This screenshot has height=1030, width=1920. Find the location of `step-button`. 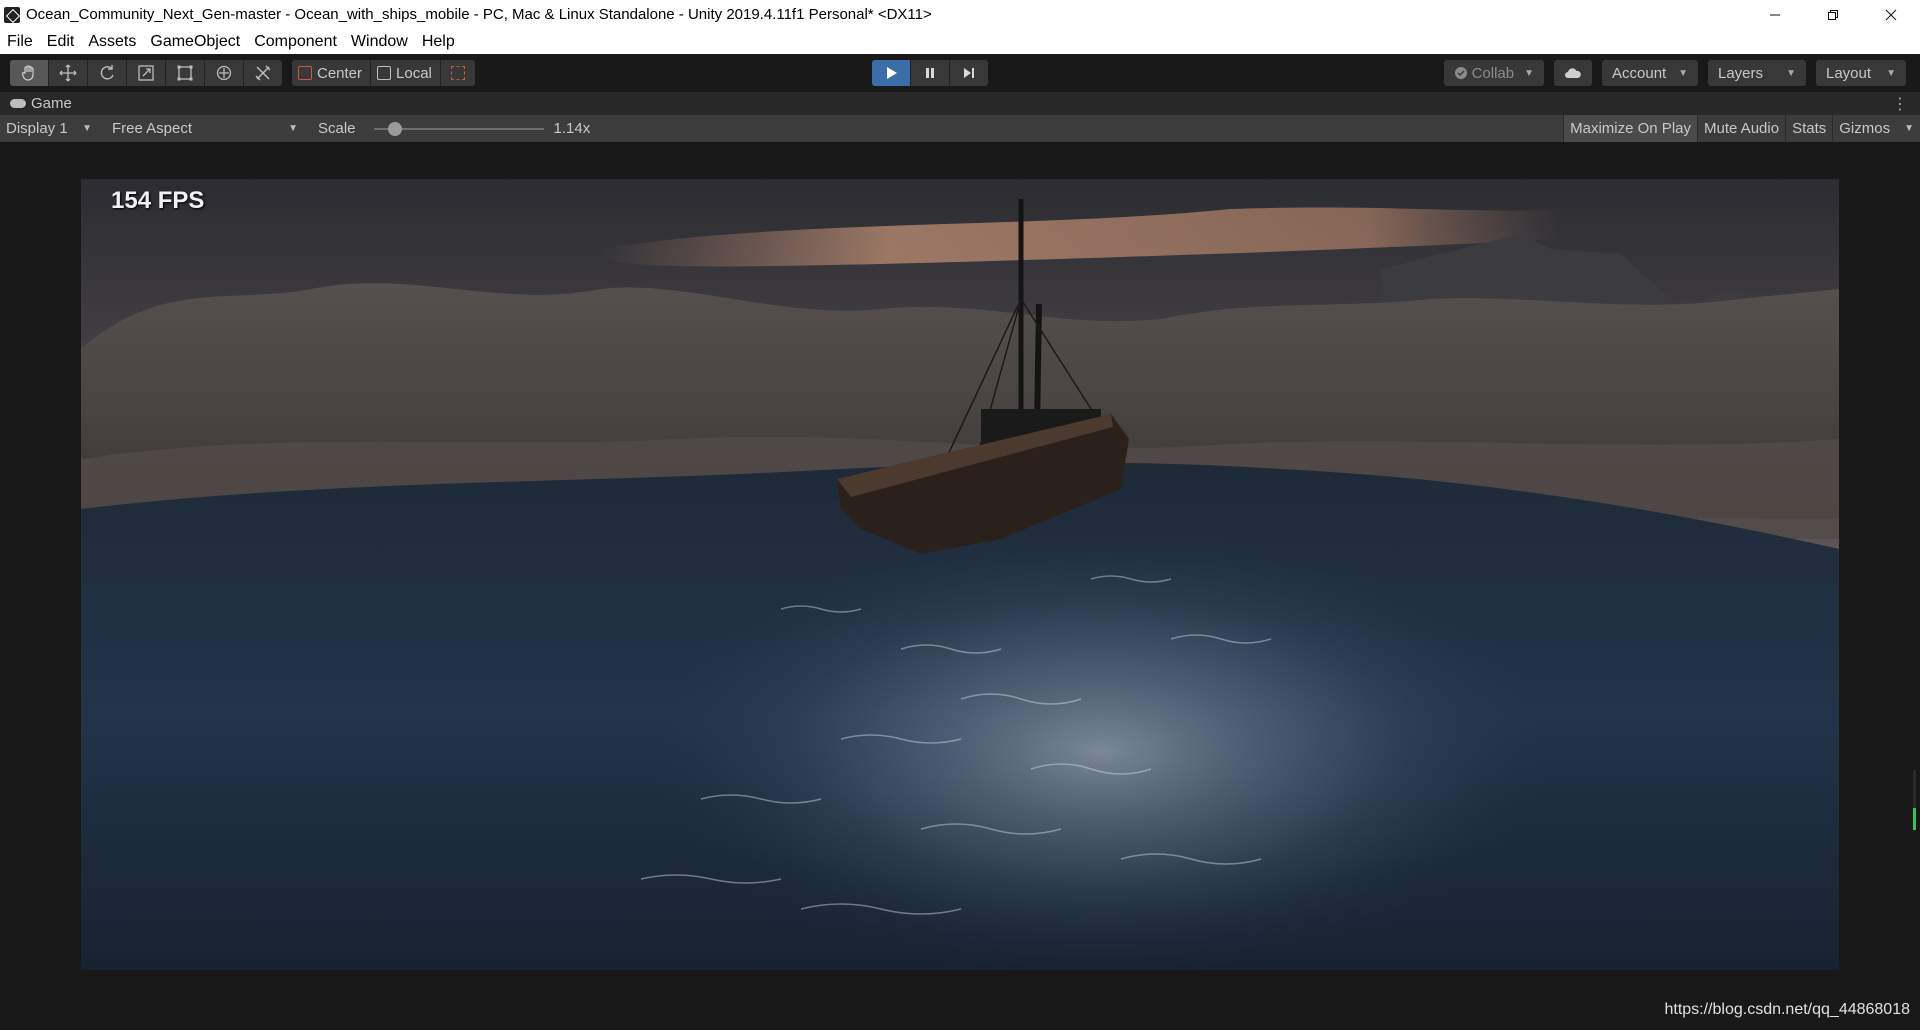

step-button is located at coordinates (969, 73).